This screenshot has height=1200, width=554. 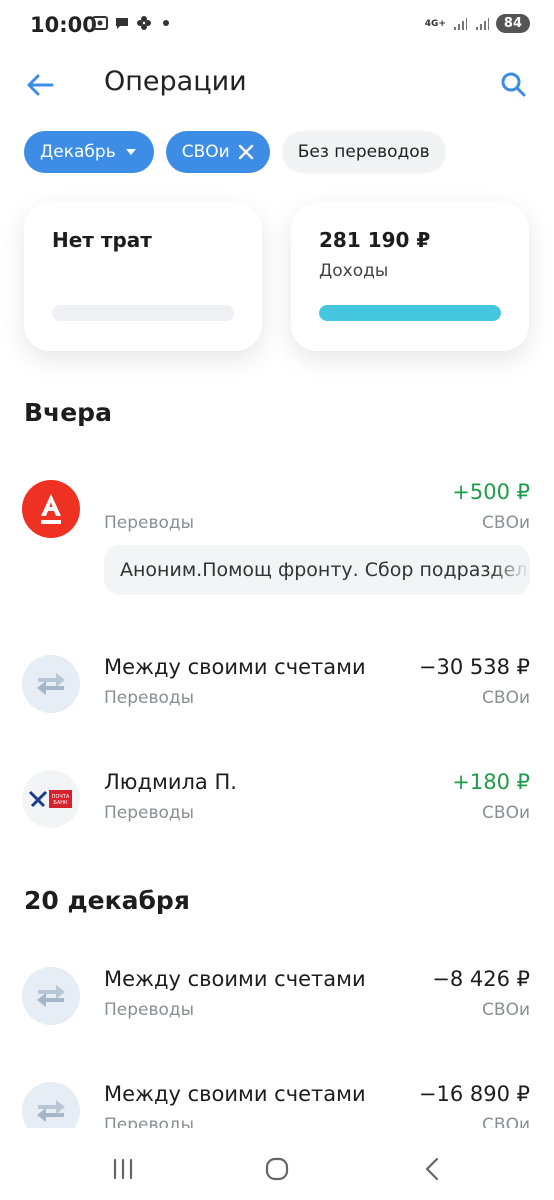 I want to click on transaction-amount: +500 ₽, so click(x=491, y=492).